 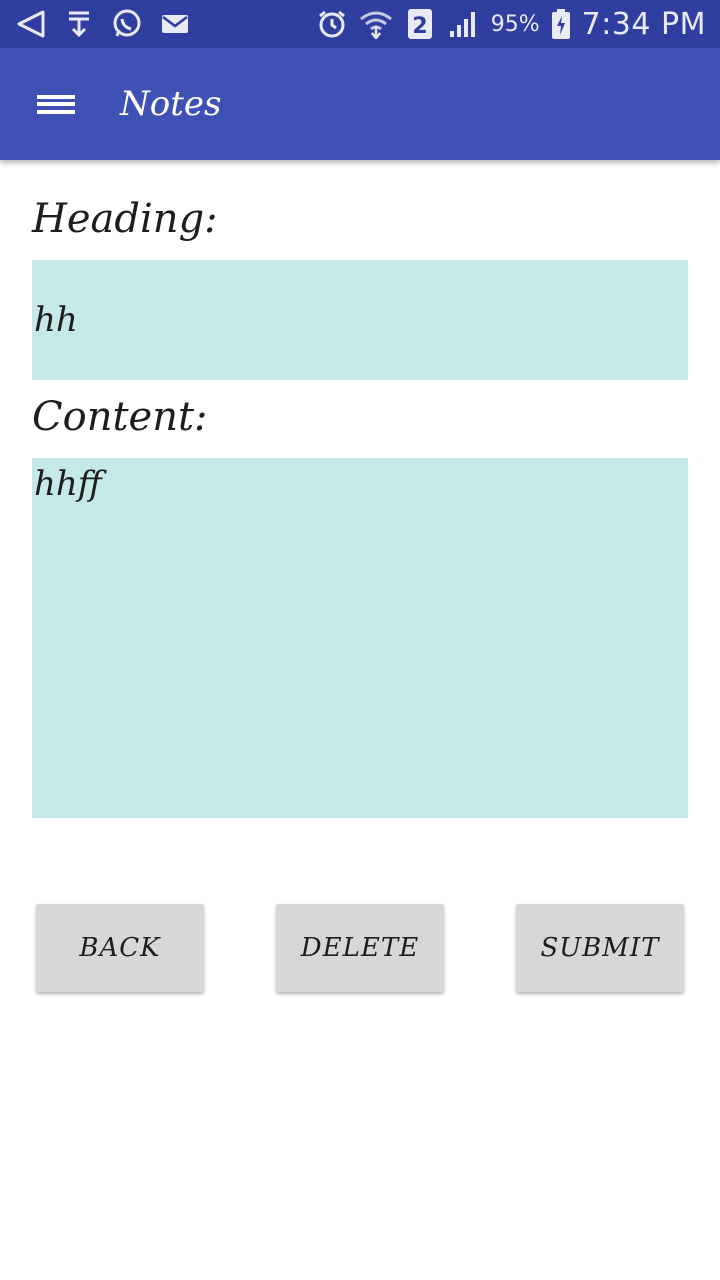 What do you see at coordinates (332, 24) in the screenshot?
I see `alarm-icon` at bounding box center [332, 24].